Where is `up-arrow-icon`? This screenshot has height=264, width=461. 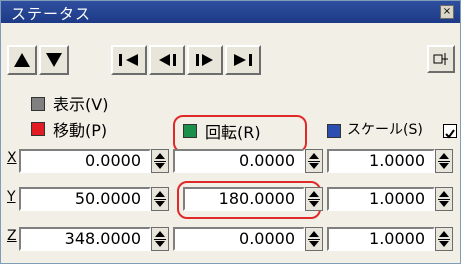 up-arrow-icon is located at coordinates (22, 60).